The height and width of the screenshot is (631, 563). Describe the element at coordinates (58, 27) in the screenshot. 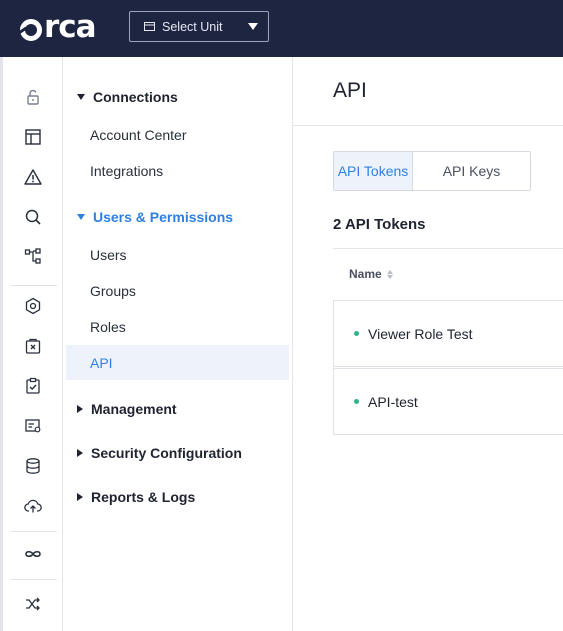

I see `orca-logo: rca` at that location.